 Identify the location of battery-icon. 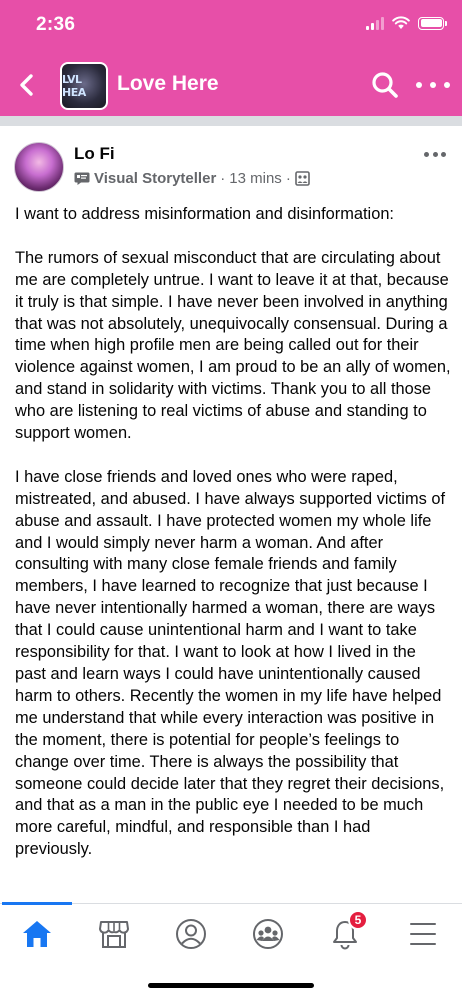
(432, 23).